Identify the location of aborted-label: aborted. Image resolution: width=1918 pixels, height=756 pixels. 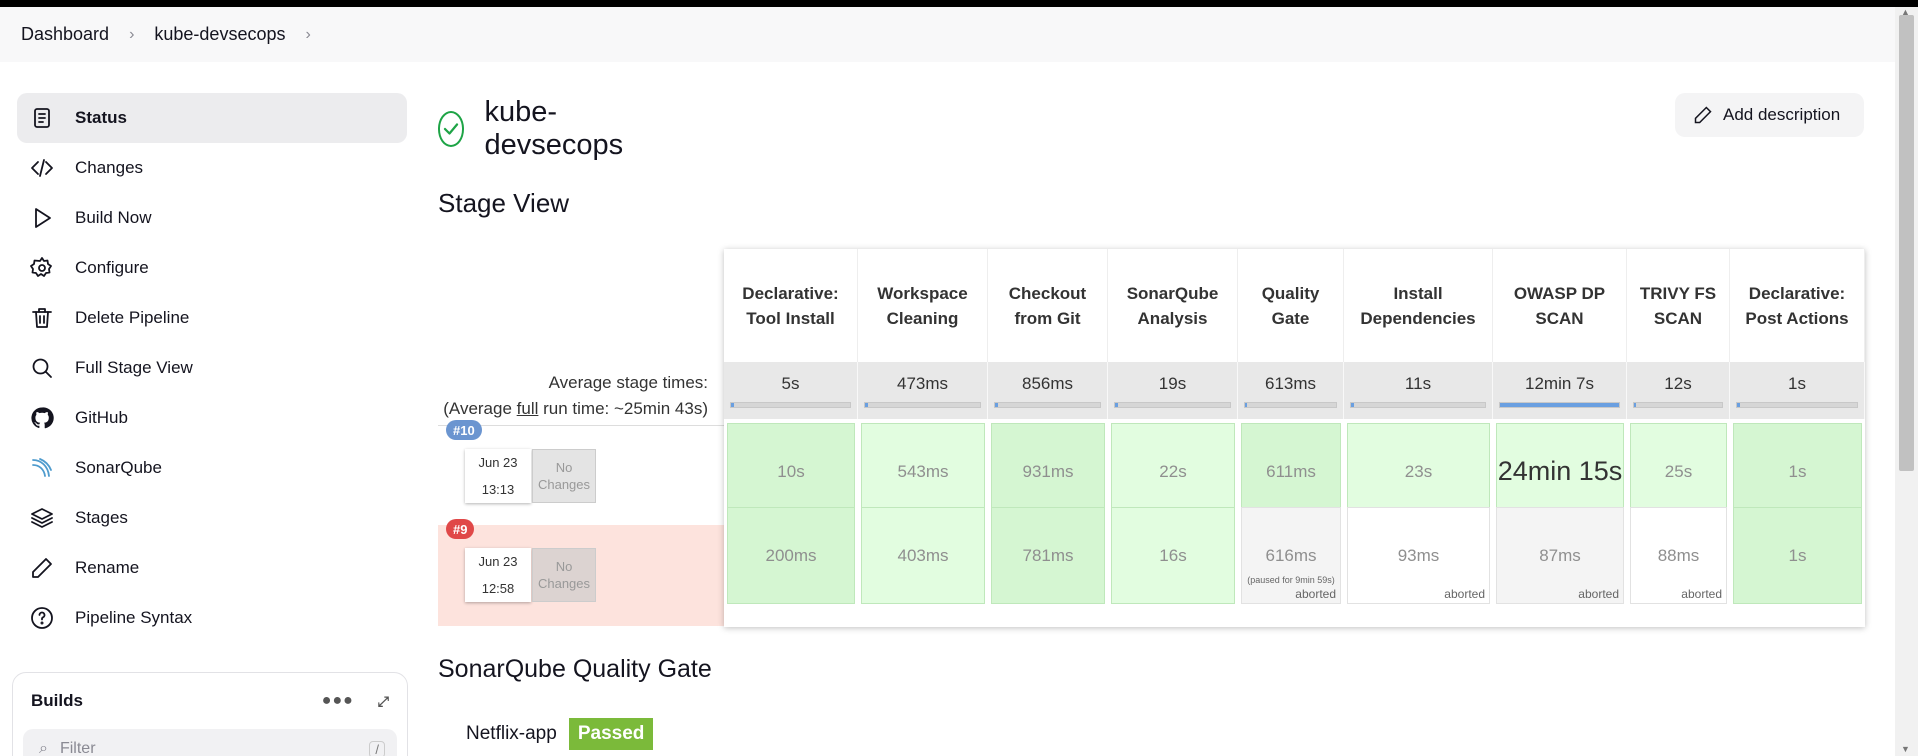
(1464, 594).